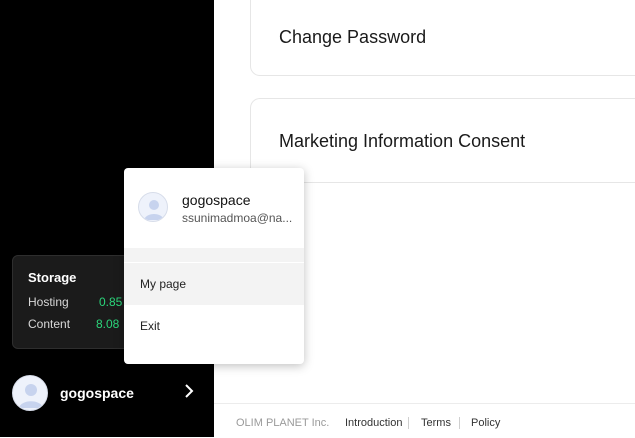 Image resolution: width=635 pixels, height=438 pixels. I want to click on content-label: Content, so click(49, 324).